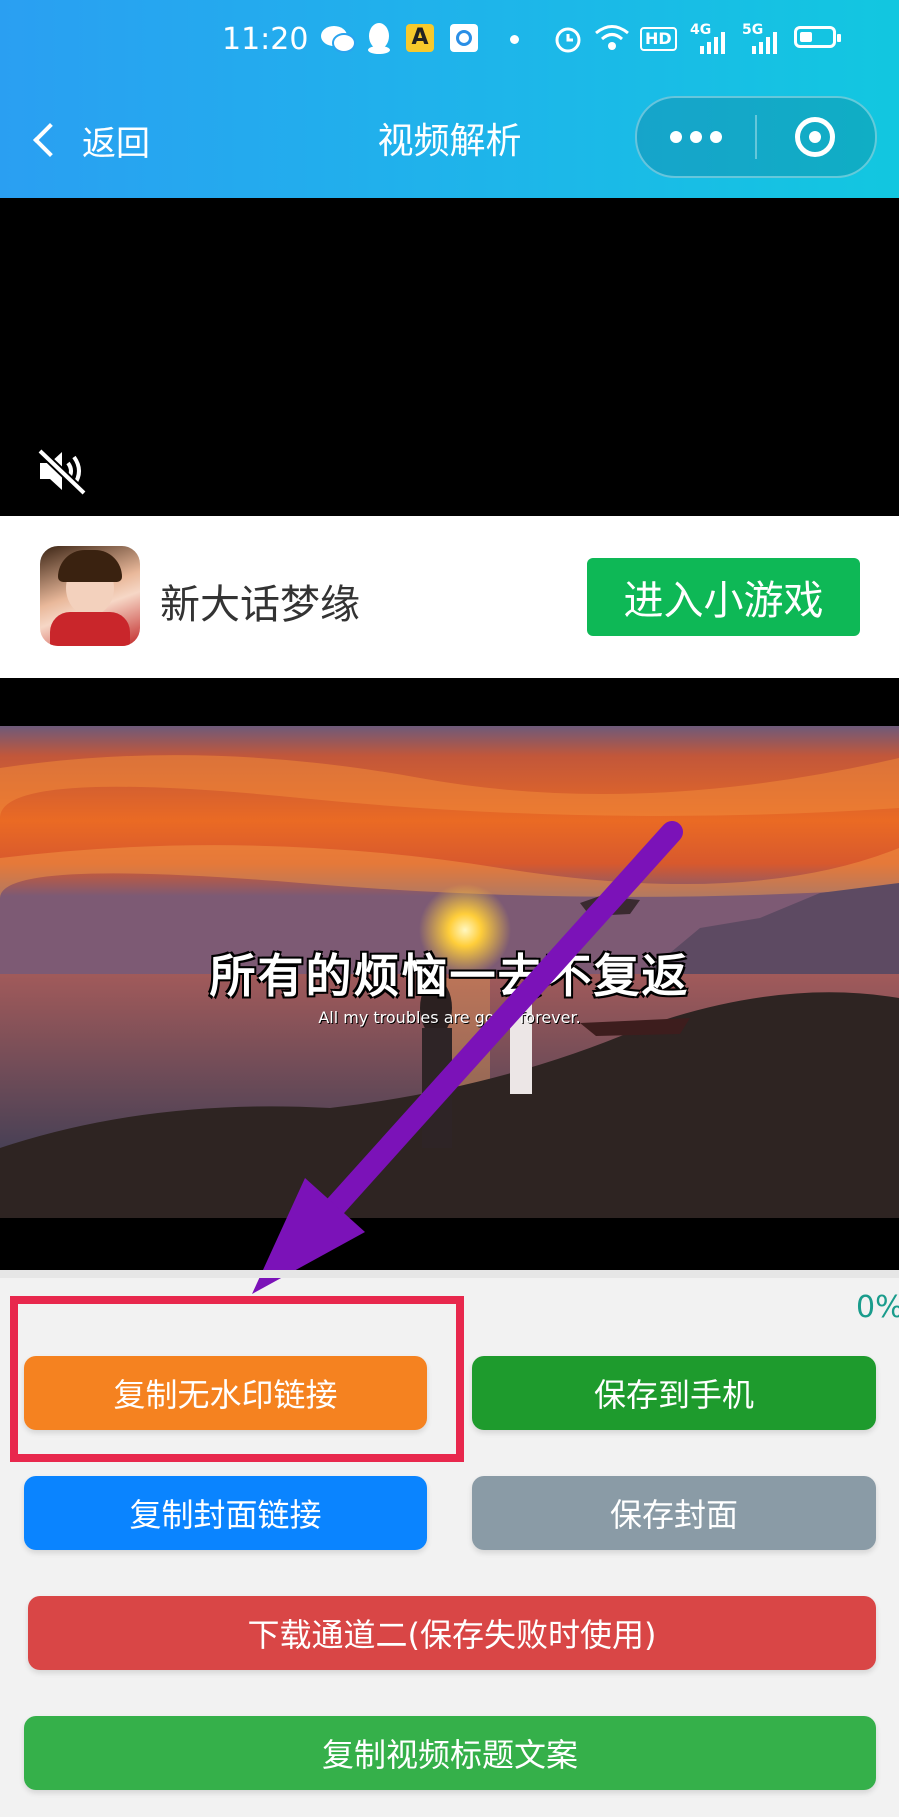  Describe the element at coordinates (723, 597) in the screenshot. I see `enter-mini-game-button: 进入小游戏` at that location.